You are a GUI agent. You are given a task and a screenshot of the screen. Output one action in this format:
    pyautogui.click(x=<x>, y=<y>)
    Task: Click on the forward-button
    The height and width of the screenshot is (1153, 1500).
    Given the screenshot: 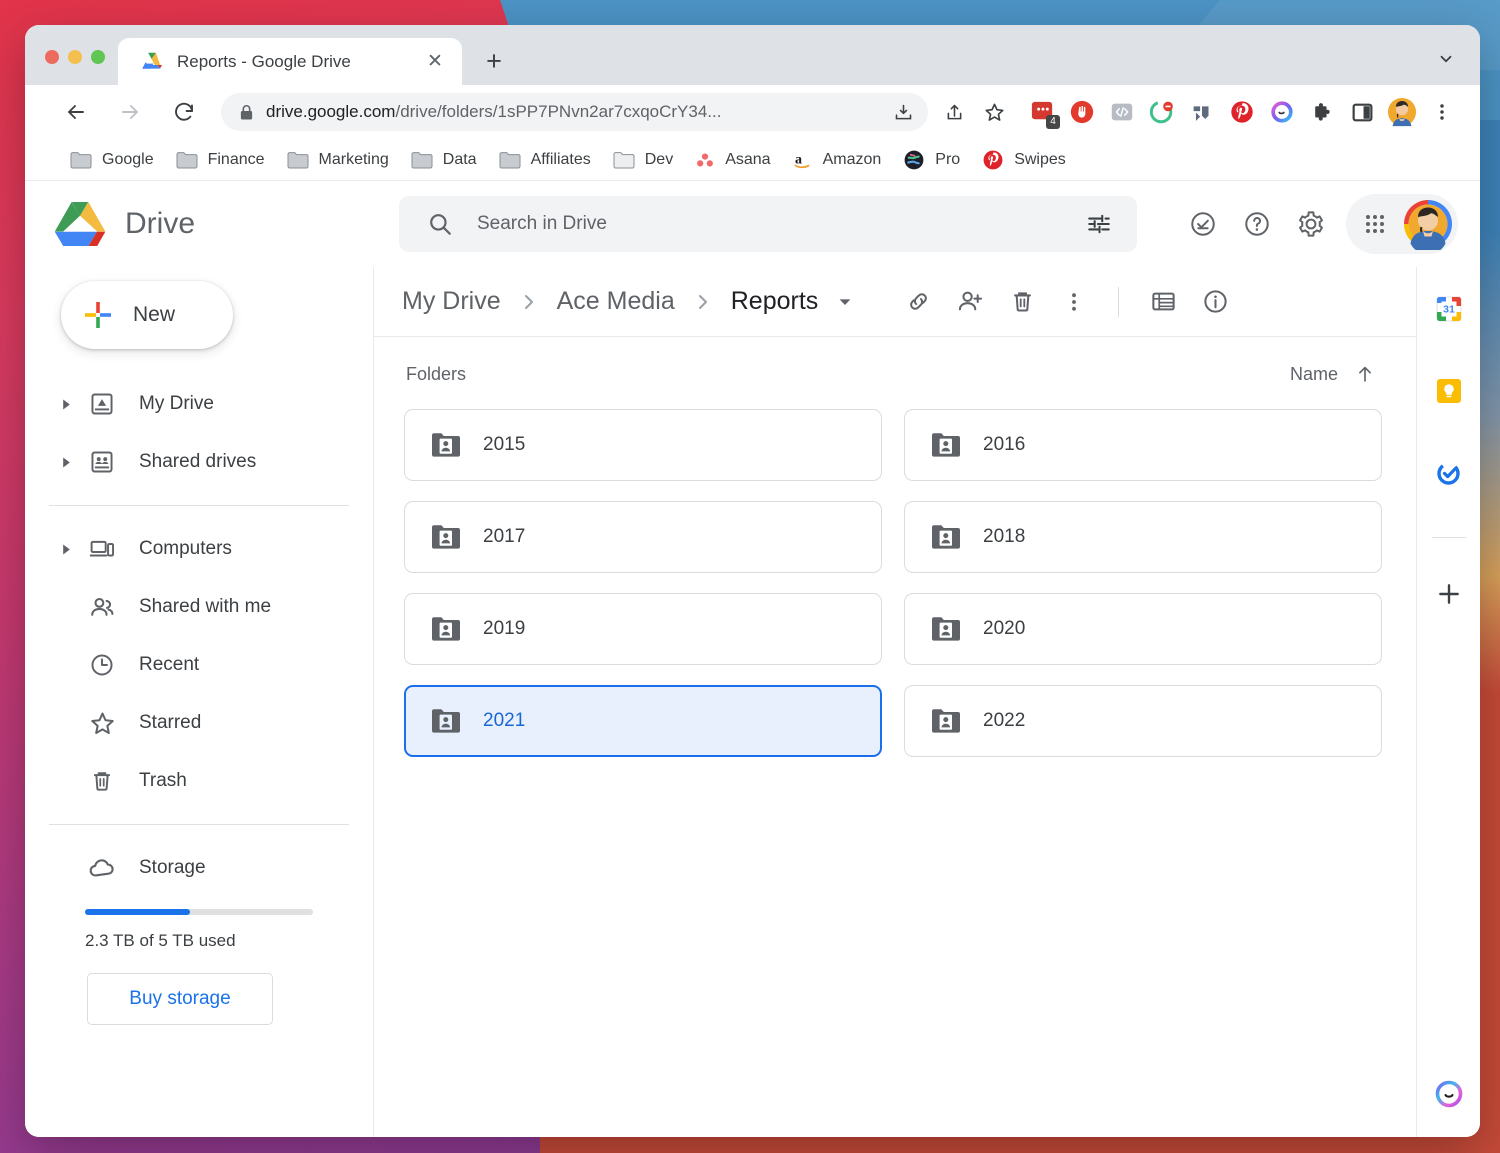 What is the action you would take?
    pyautogui.click(x=130, y=112)
    